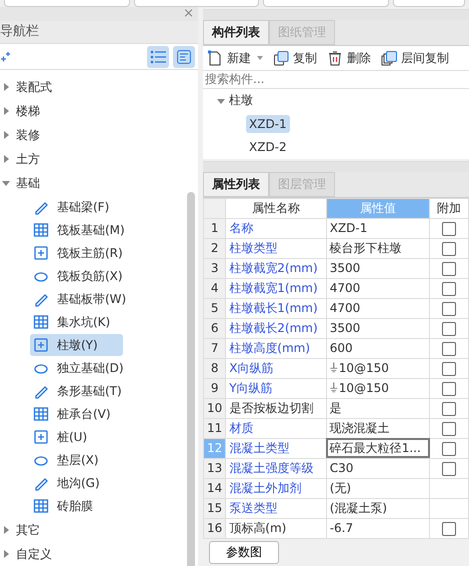  I want to click on row-number: 5, so click(215, 308).